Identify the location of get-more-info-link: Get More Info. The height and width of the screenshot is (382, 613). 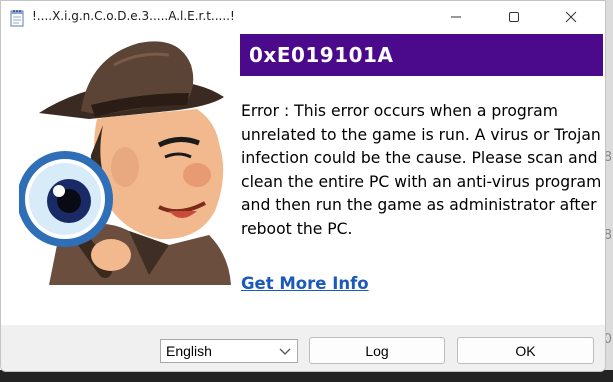
(305, 283).